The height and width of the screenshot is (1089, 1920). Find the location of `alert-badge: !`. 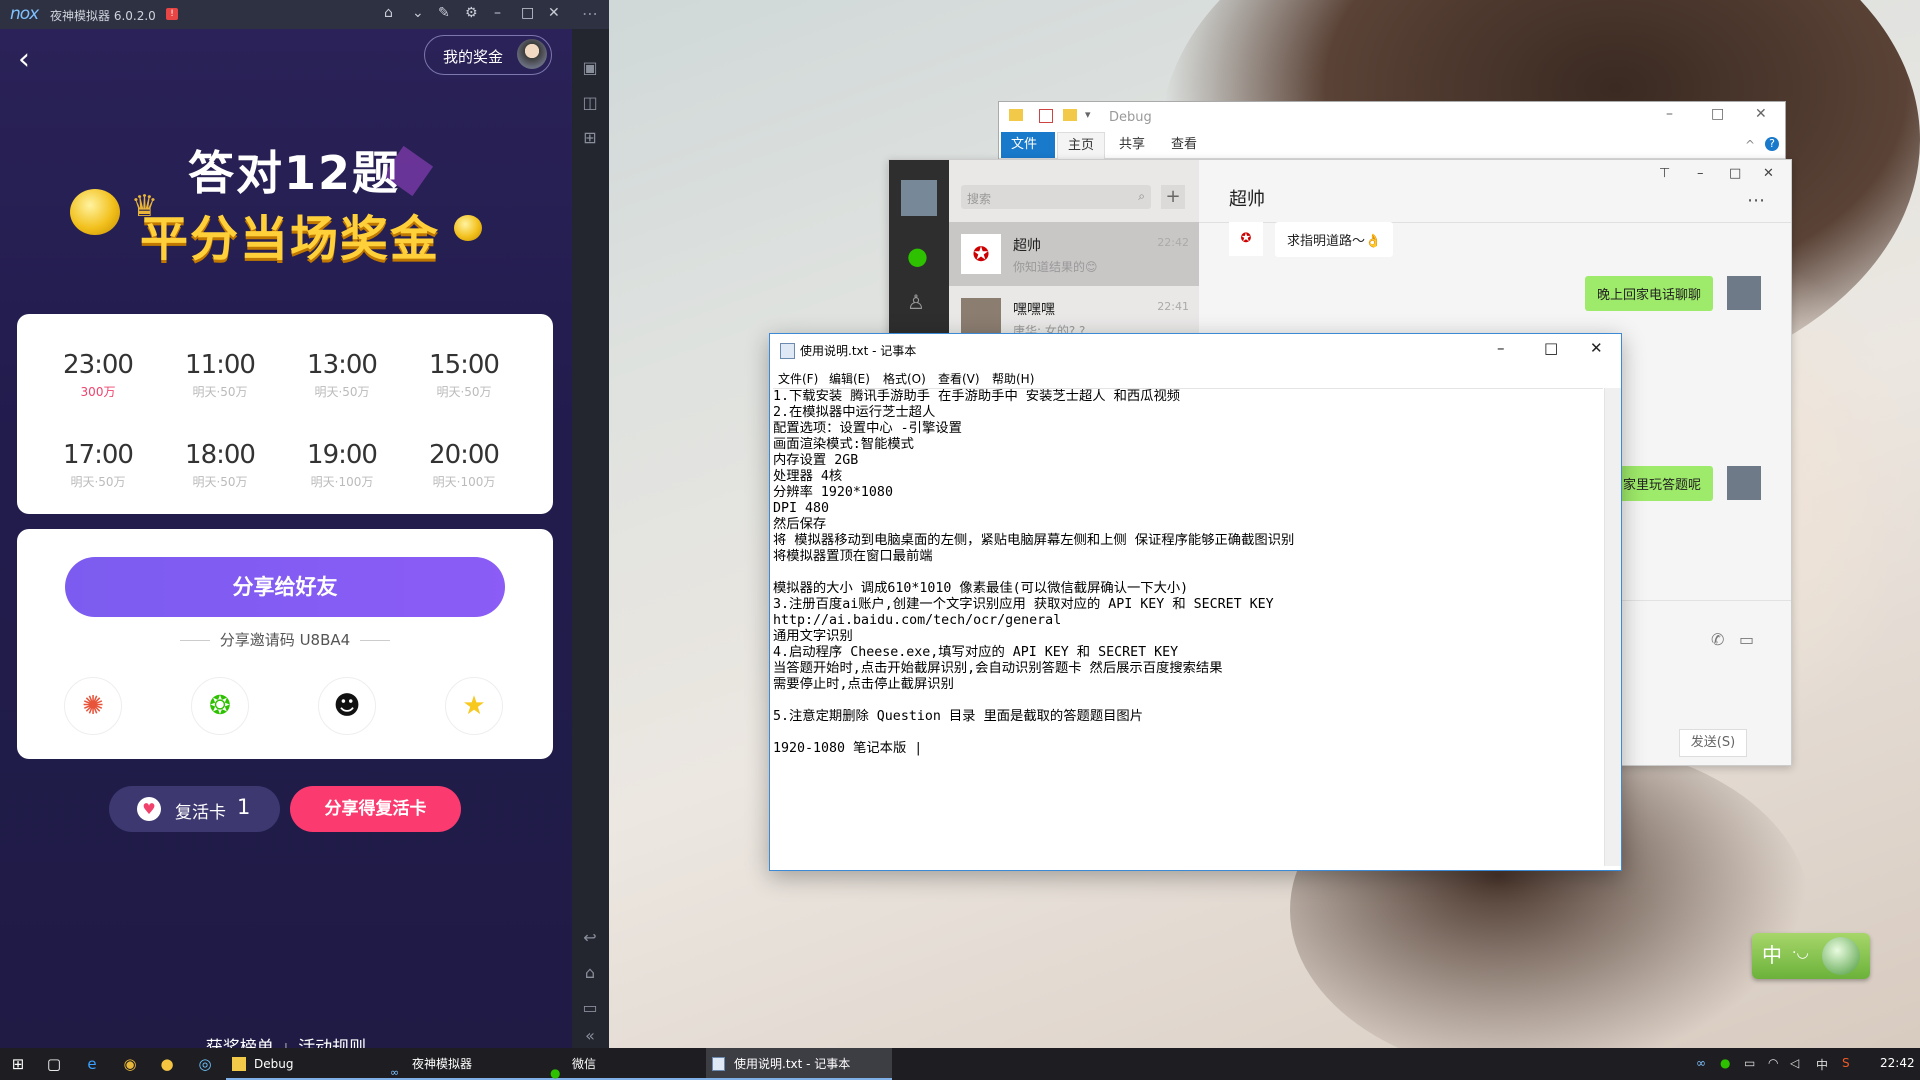

alert-badge: ! is located at coordinates (172, 14).